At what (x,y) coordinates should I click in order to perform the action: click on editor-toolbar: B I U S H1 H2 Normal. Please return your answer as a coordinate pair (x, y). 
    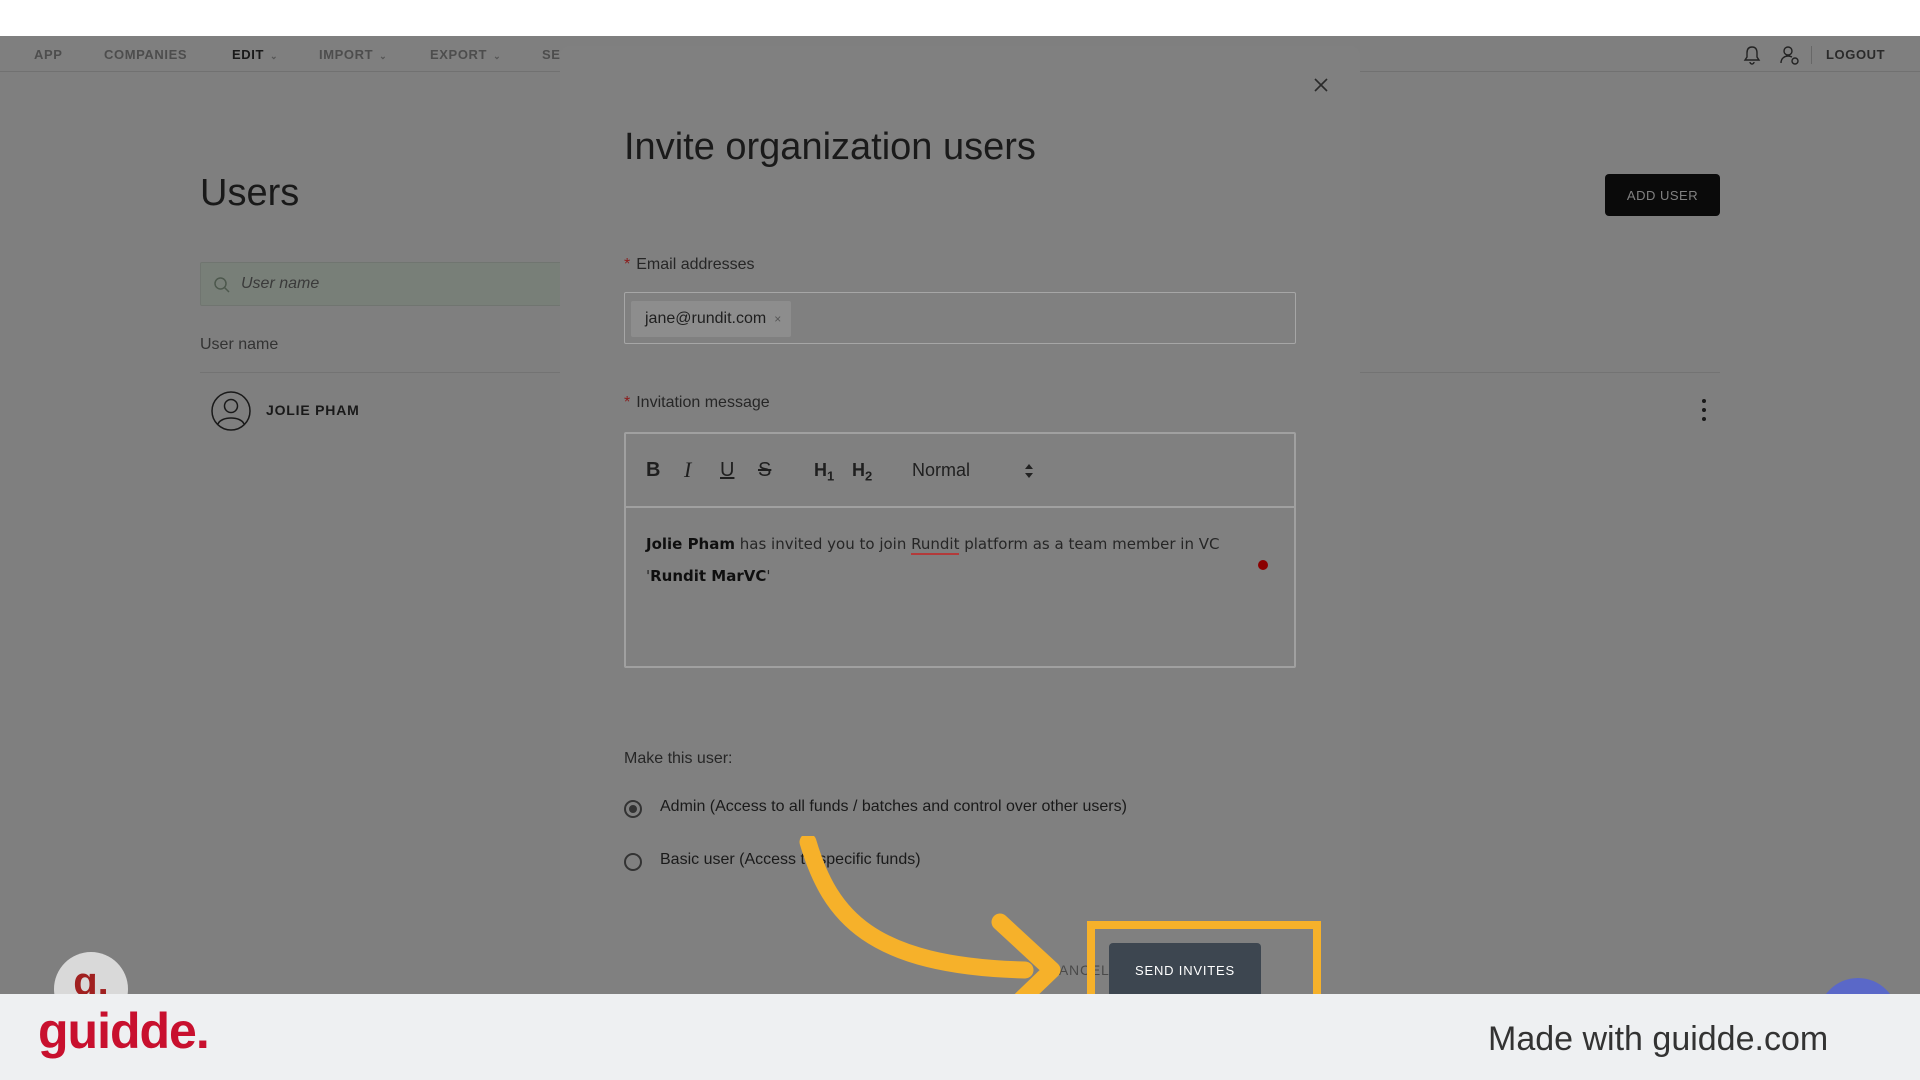
    Looking at the image, I should click on (960, 471).